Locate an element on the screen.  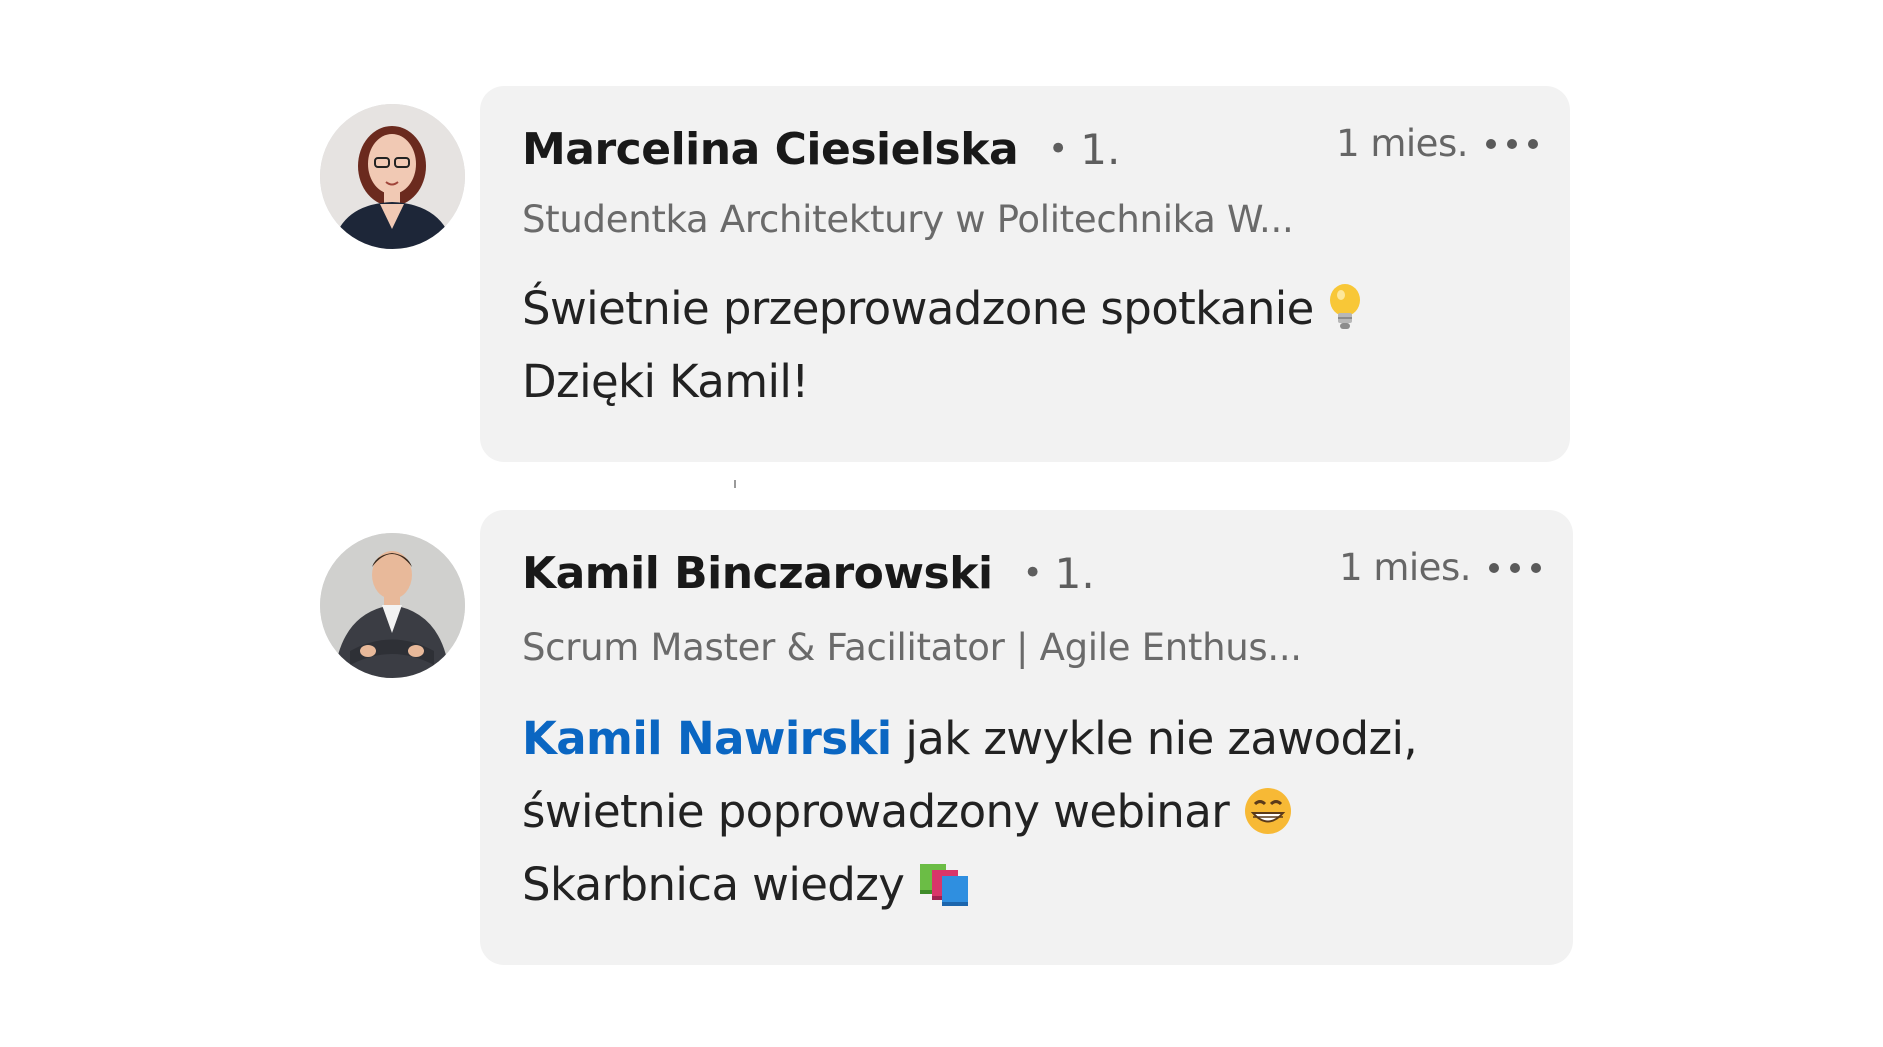
avatar-kamil is located at coordinates (392, 605).